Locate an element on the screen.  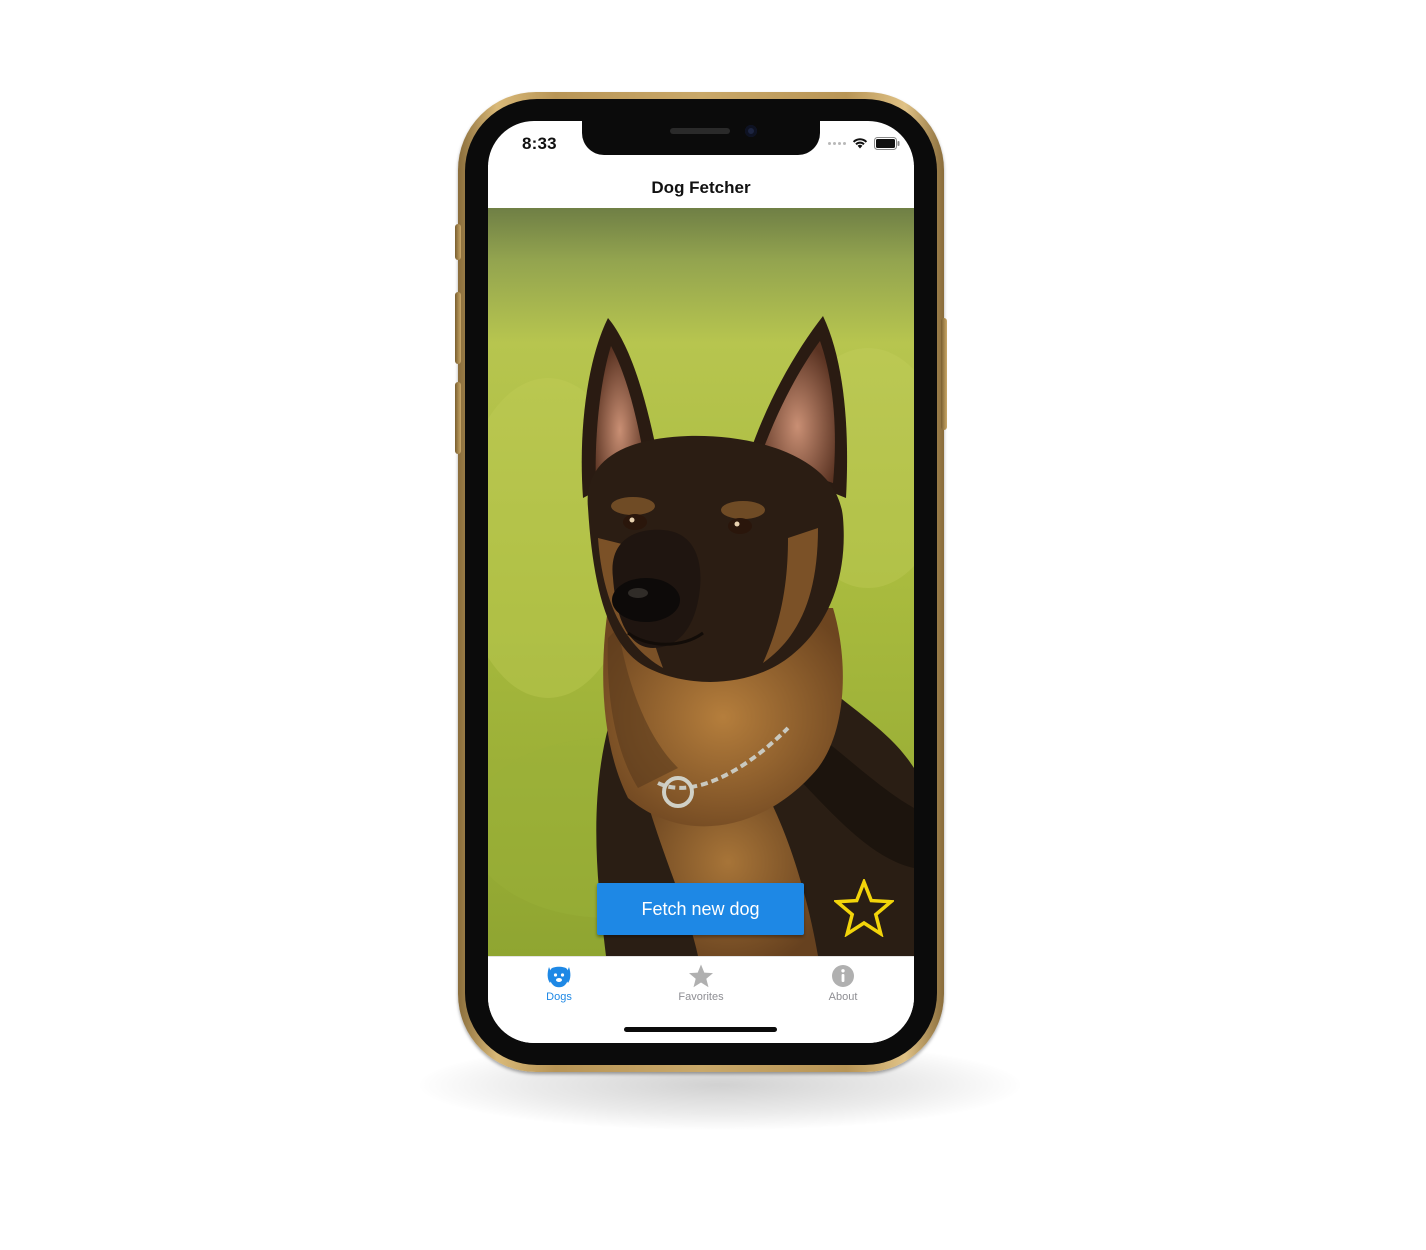
navigation-bar: Dog Fetcher is located at coordinates (701, 186).